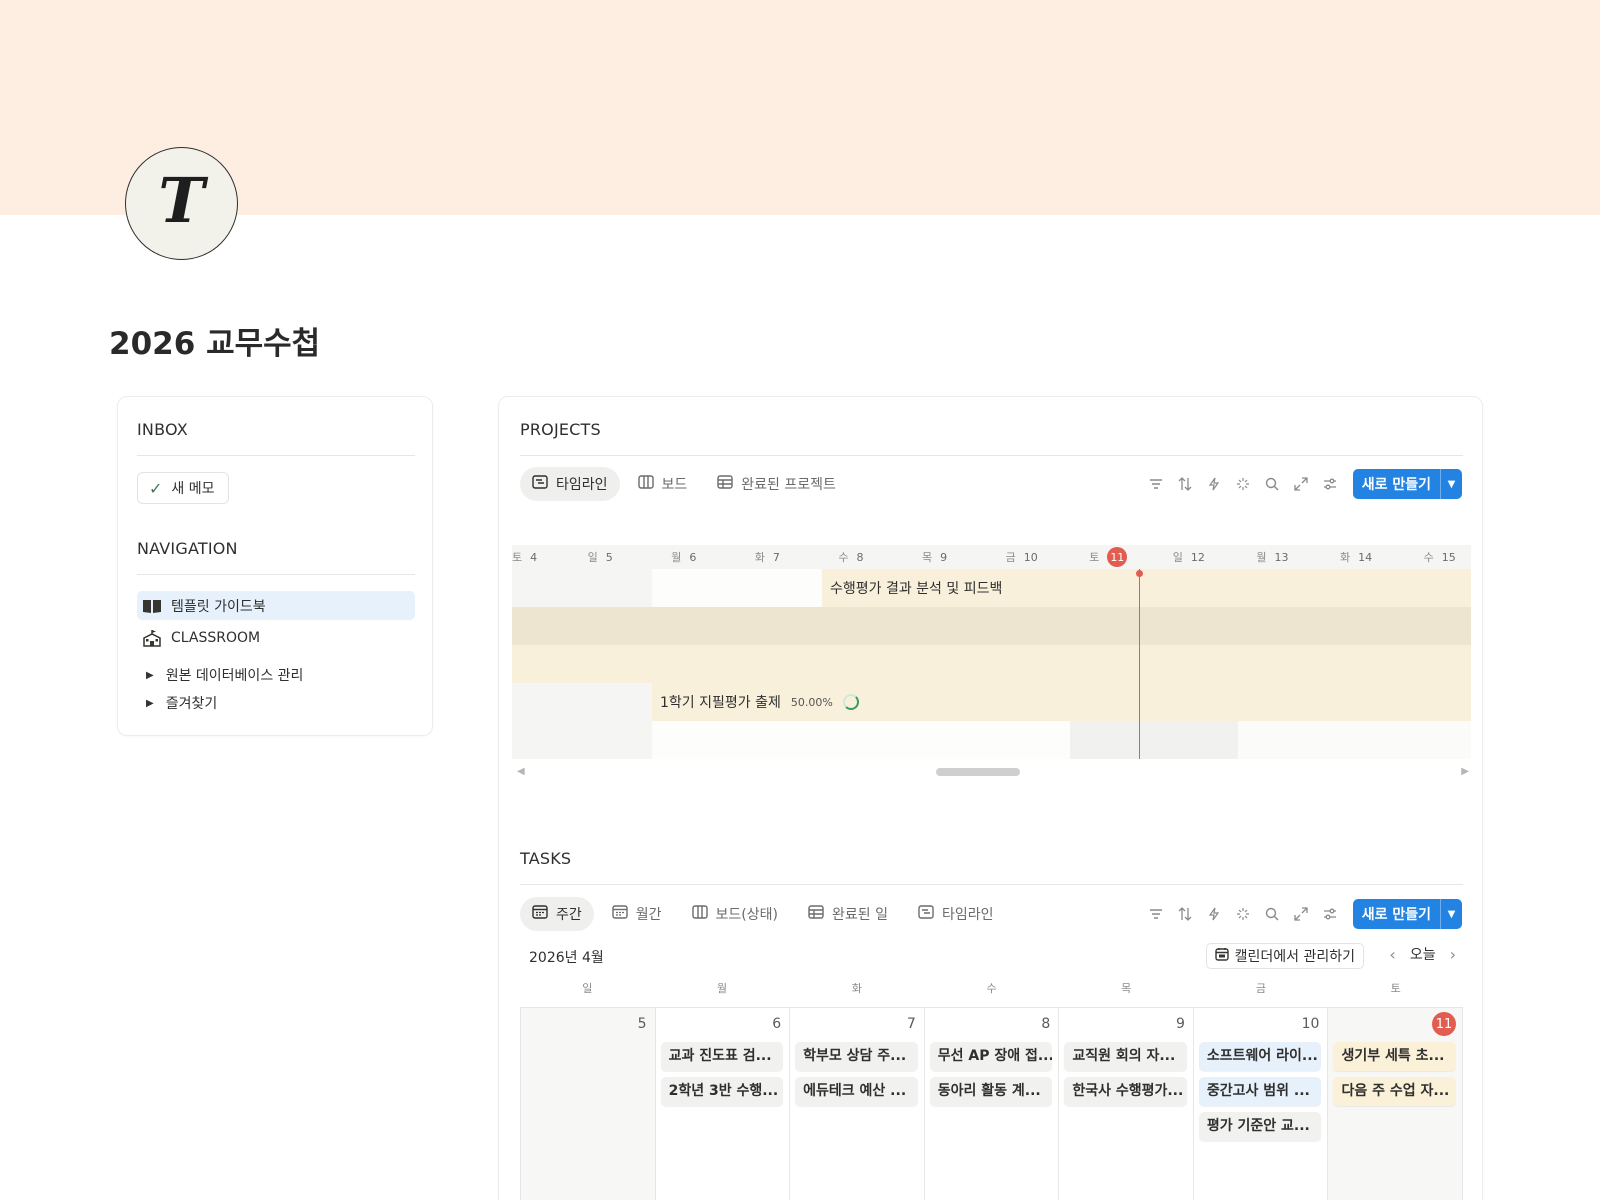 The width and height of the screenshot is (1600, 1200). Describe the element at coordinates (663, 484) in the screenshot. I see `tab-board: 보드` at that location.